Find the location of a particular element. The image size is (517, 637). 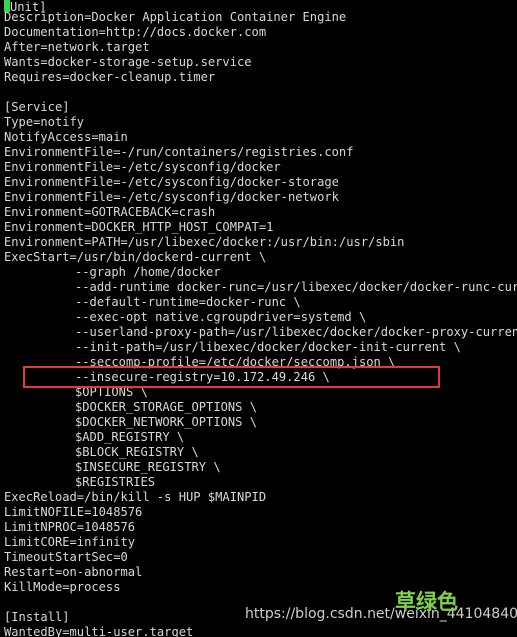

terminal-line: --exec-opt native.cgroupdriver=systemd \ is located at coordinates (221, 317).